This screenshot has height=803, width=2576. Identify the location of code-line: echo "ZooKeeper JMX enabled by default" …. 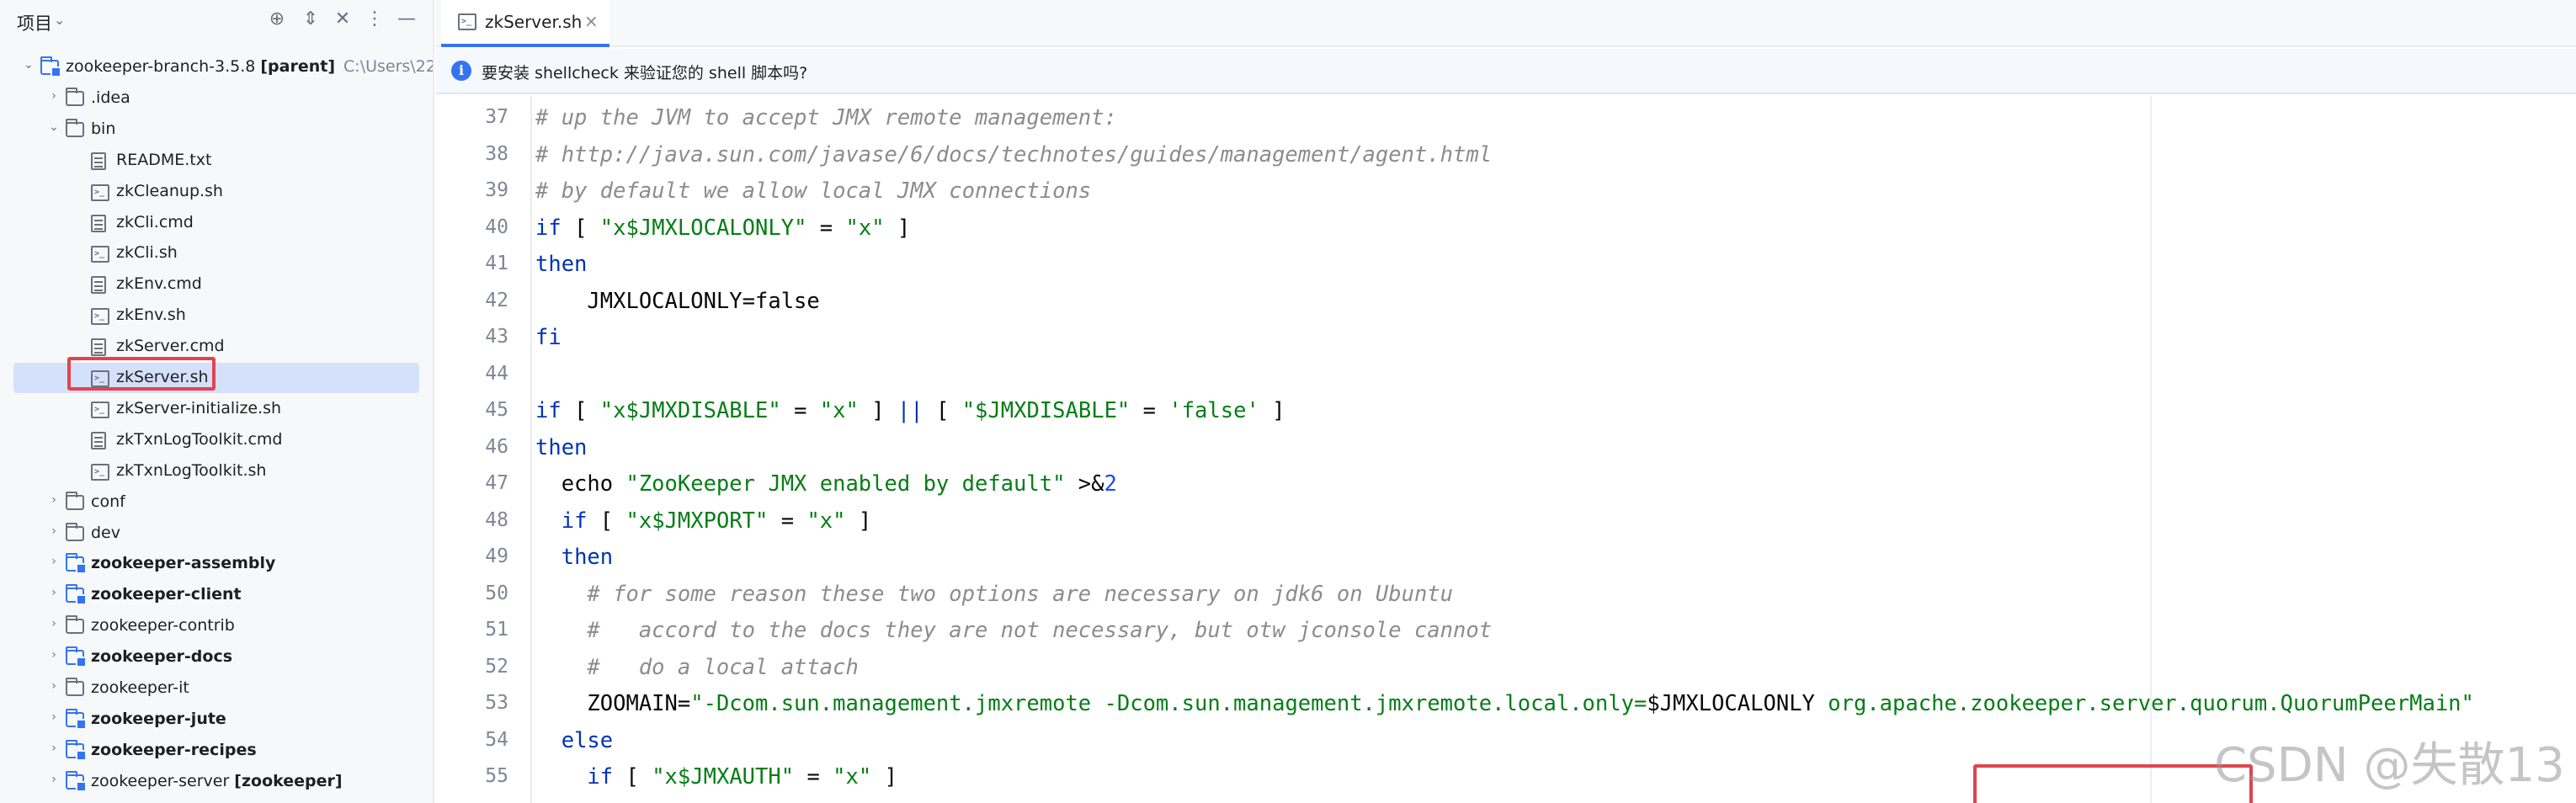
(826, 484).